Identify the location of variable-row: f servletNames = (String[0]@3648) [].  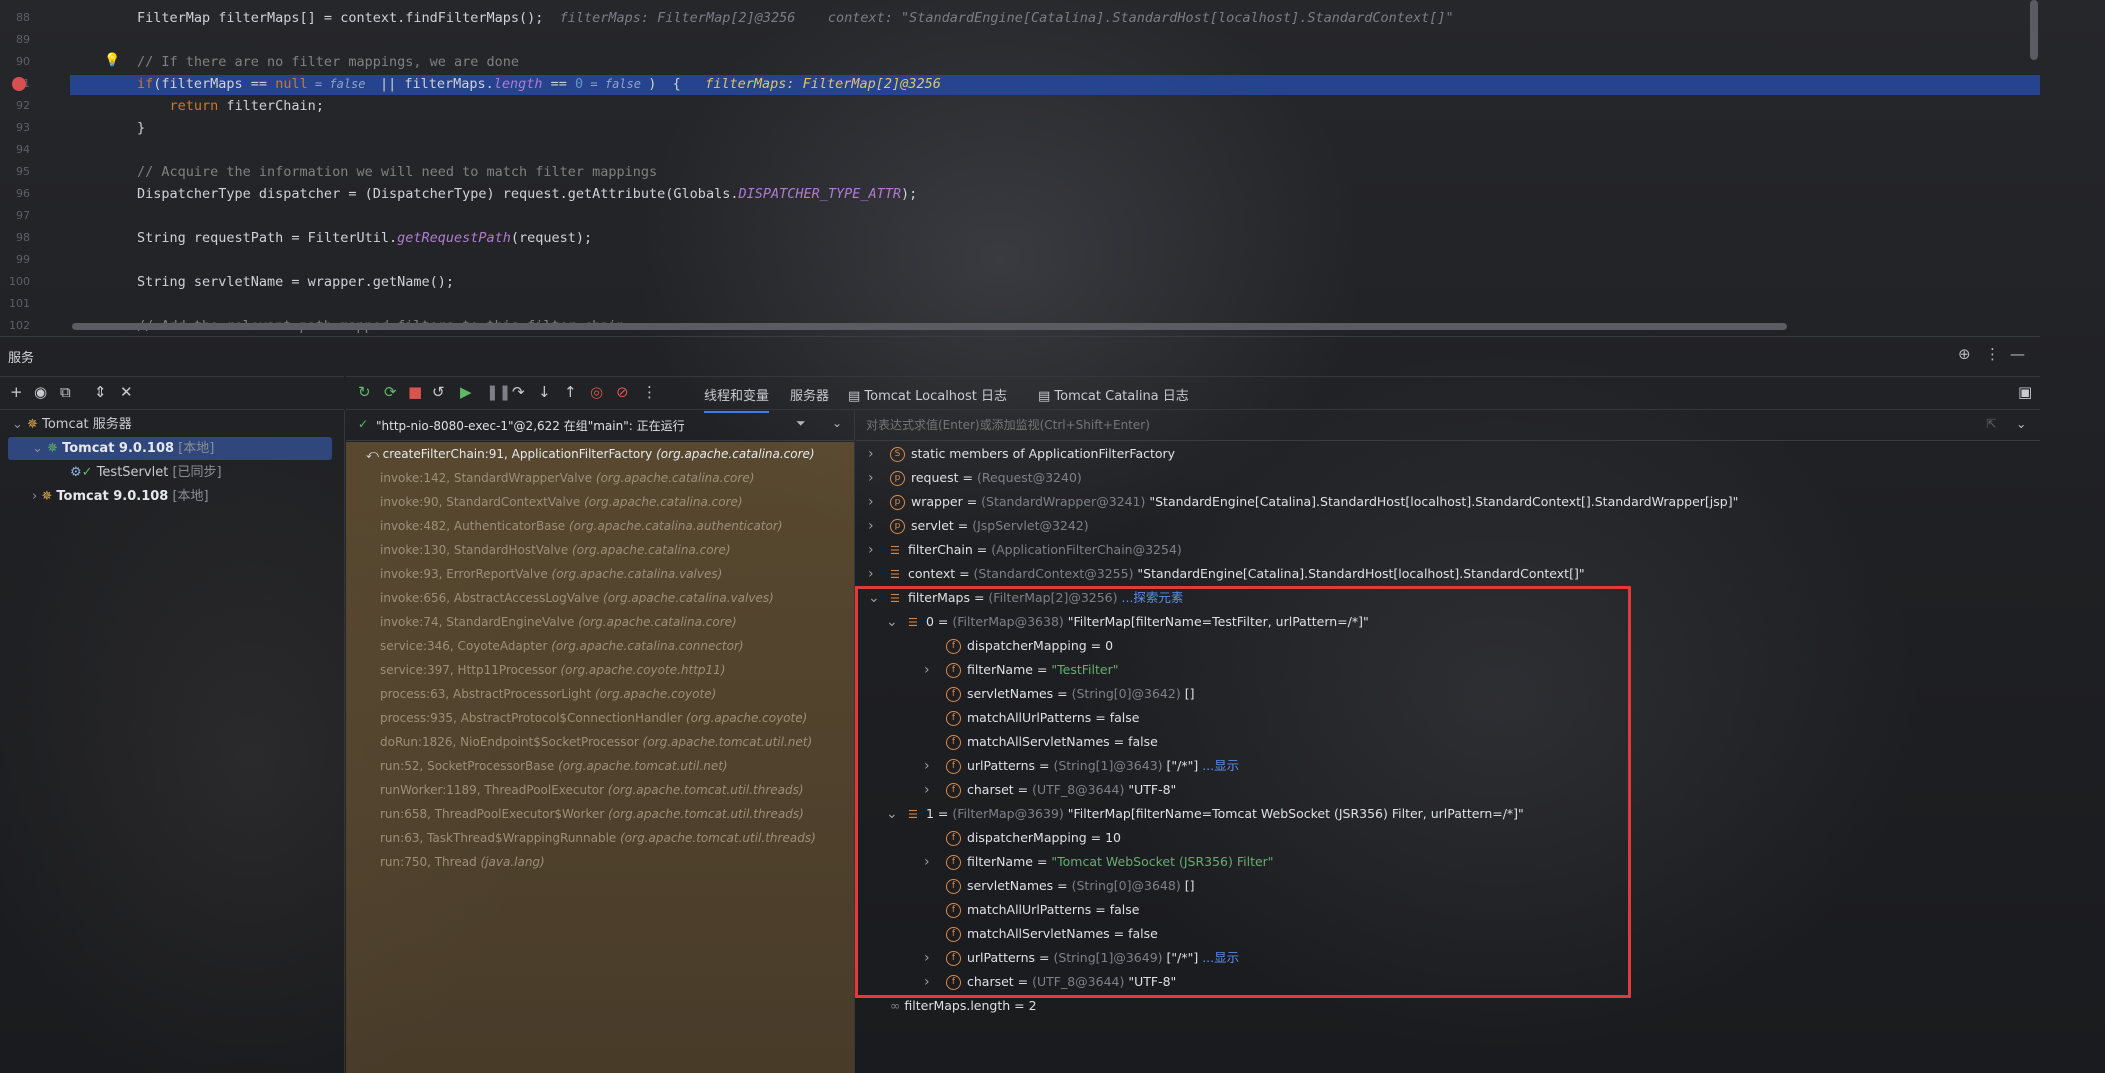
(1070, 886).